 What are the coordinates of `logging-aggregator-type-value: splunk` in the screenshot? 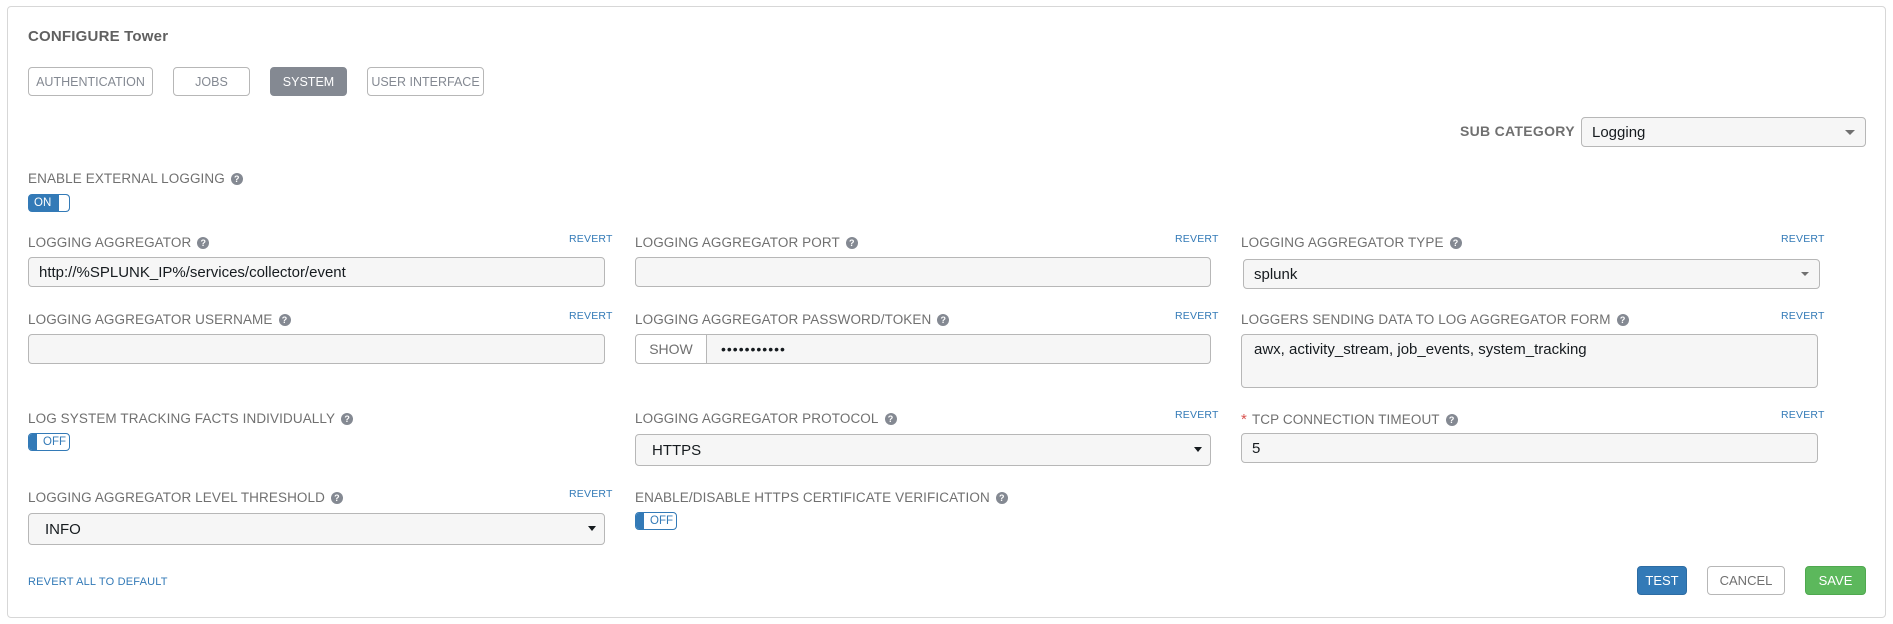 It's located at (1276, 274).